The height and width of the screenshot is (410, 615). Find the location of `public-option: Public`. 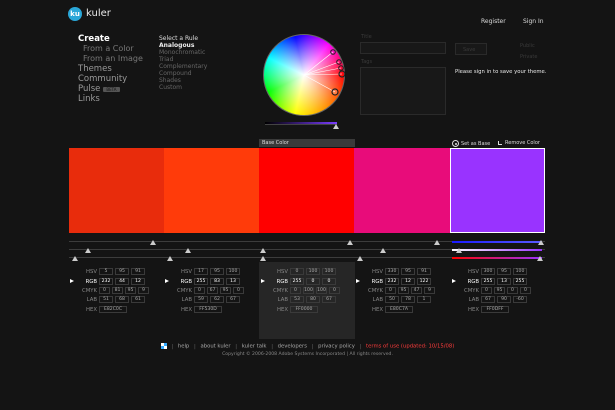

public-option: Public is located at coordinates (527, 46).